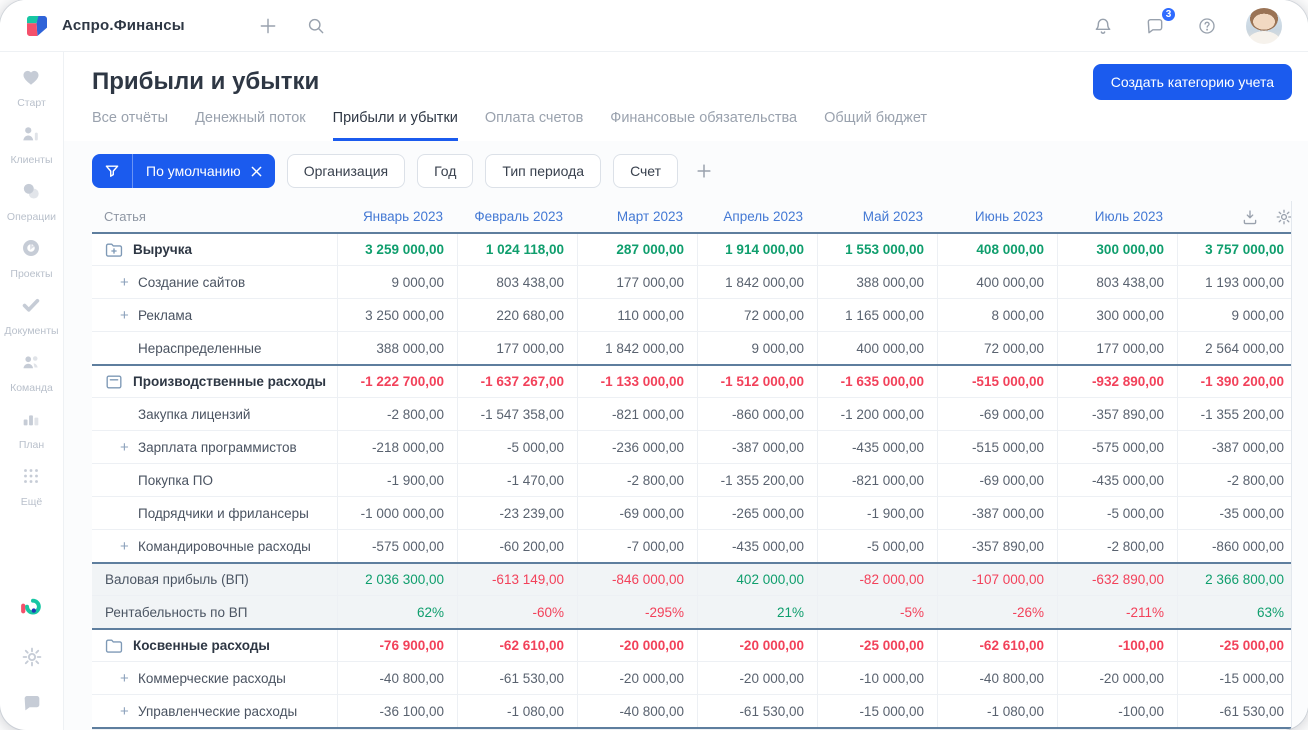 Image resolution: width=1308 pixels, height=730 pixels. What do you see at coordinates (637, 315) in the screenshot?
I see `value-cell: 110 000,00` at bounding box center [637, 315].